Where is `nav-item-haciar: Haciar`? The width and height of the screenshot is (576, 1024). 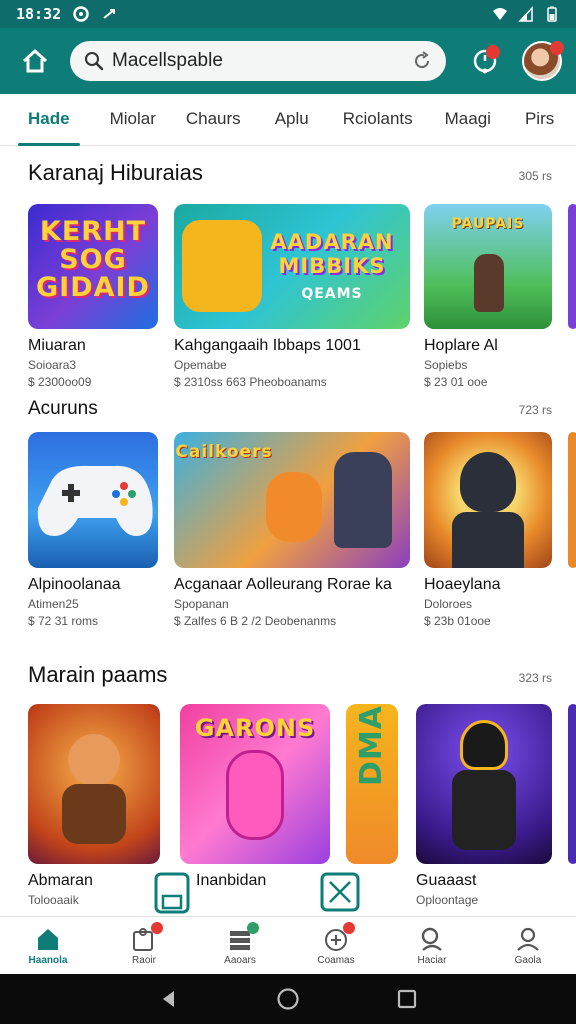 nav-item-haciar: Haciar is located at coordinates (432, 945).